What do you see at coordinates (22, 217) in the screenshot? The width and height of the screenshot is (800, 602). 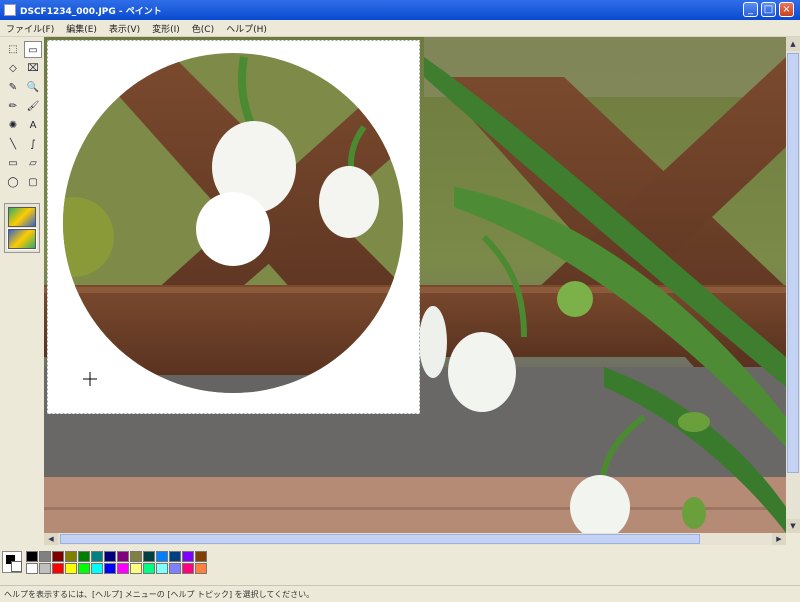 I see `opaque-option-icon` at bounding box center [22, 217].